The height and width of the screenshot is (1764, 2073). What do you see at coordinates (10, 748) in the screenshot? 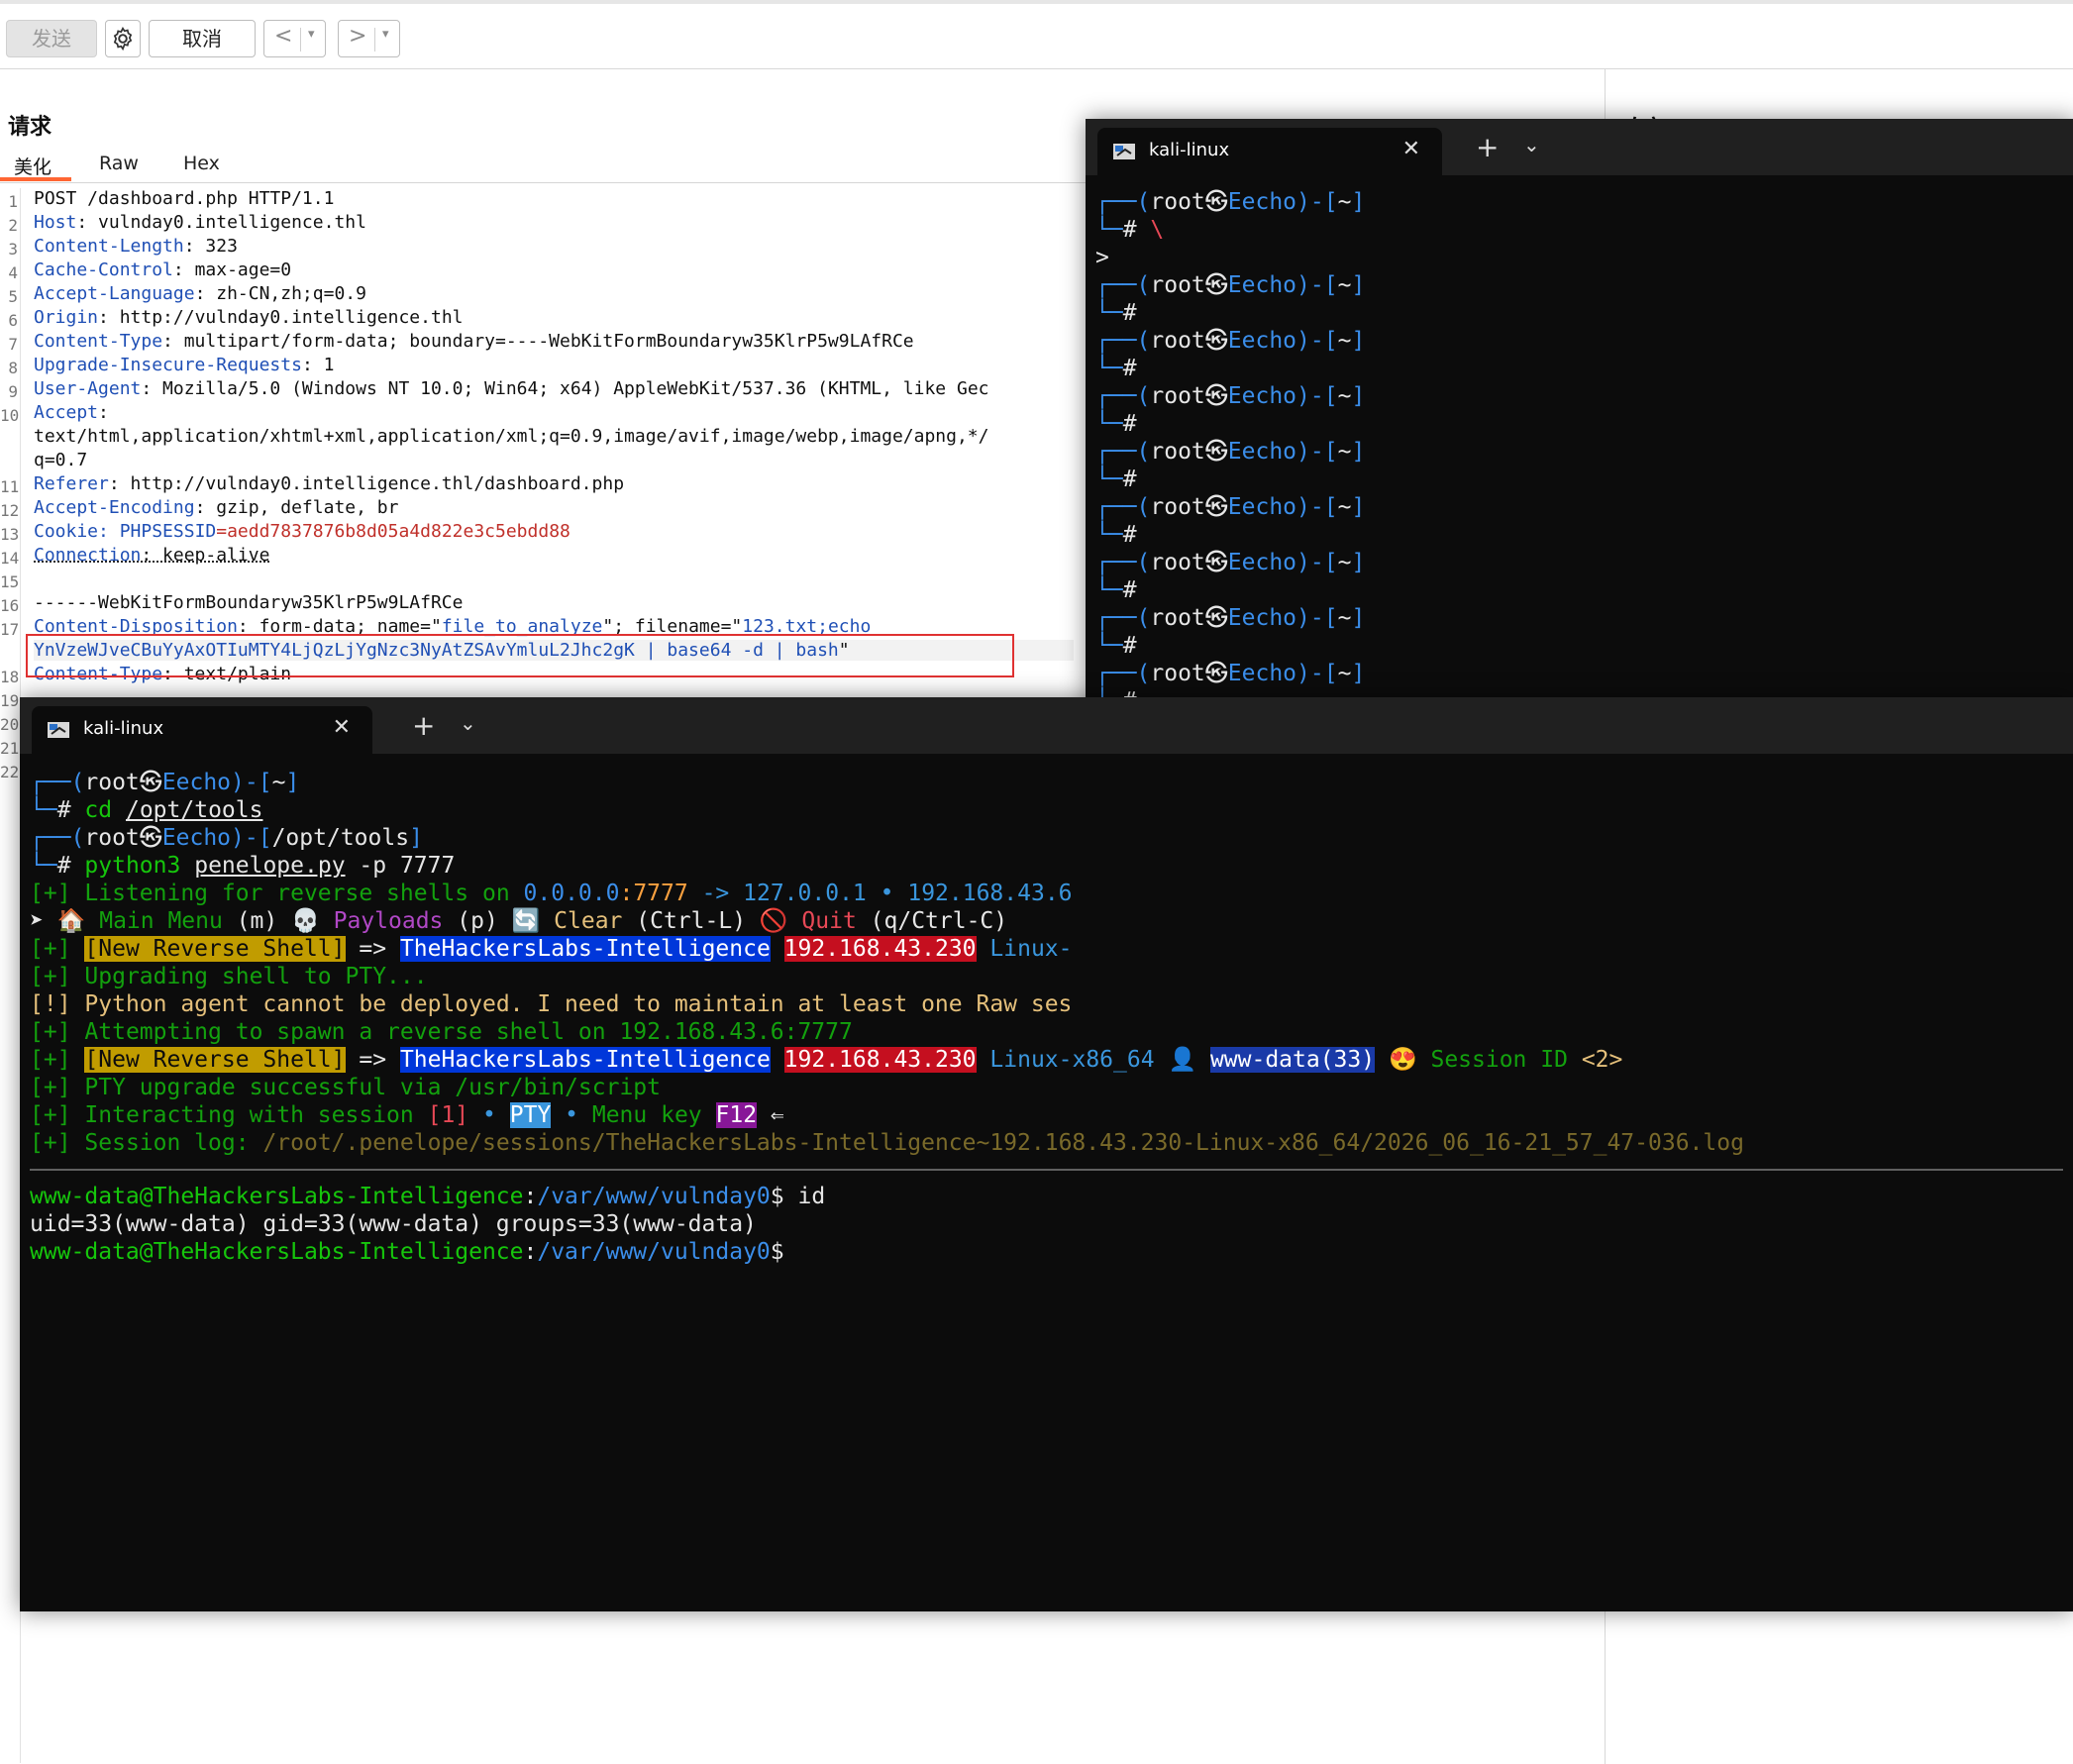
I see `line-number: 21` at bounding box center [10, 748].